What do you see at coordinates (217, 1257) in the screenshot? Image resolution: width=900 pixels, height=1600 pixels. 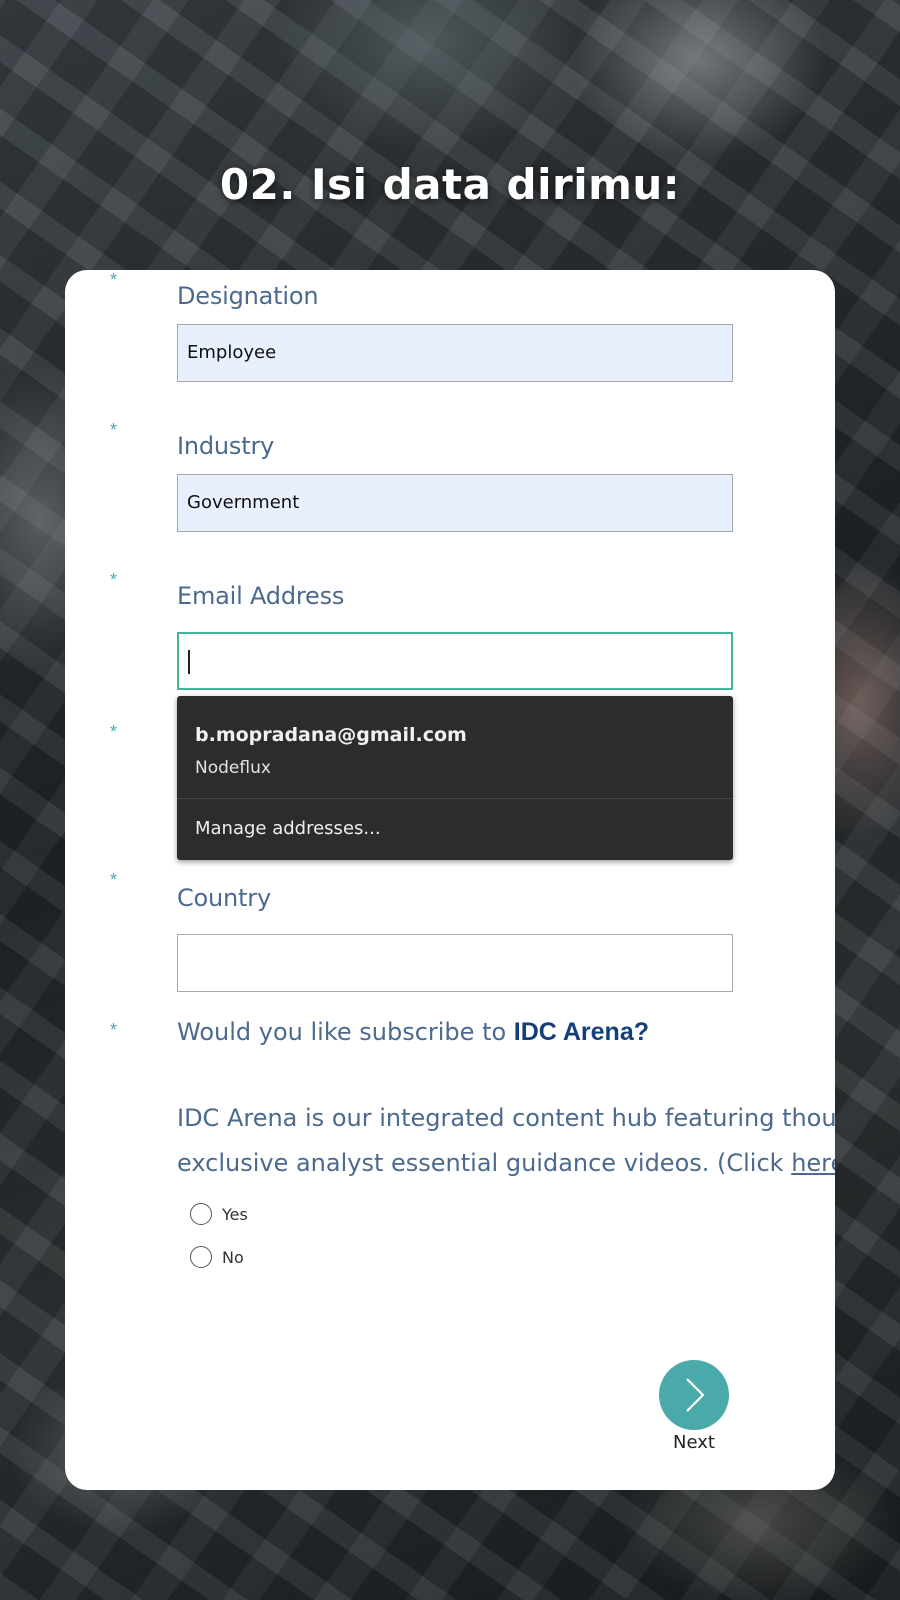 I see `radio-option-no: No` at bounding box center [217, 1257].